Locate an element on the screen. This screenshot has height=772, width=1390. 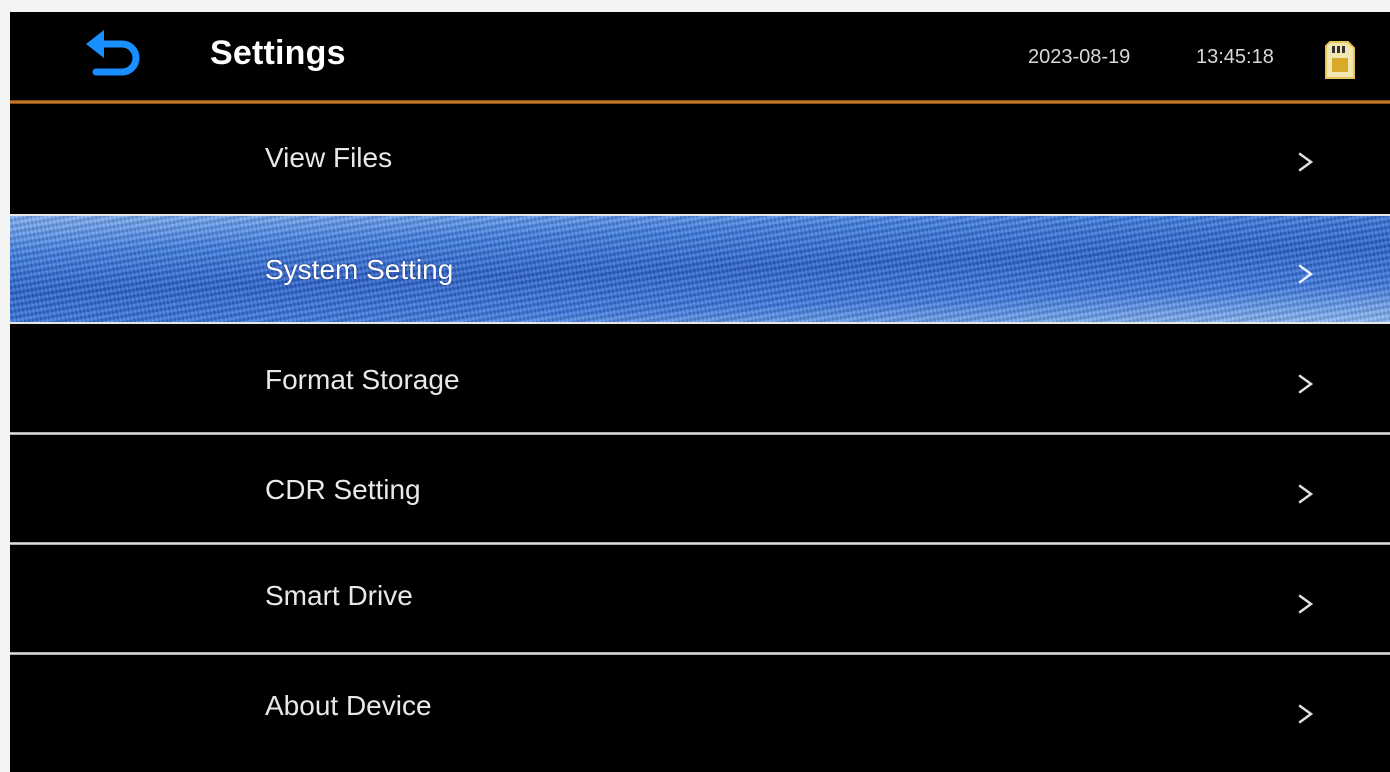
back-arrow-icon is located at coordinates (113, 53).